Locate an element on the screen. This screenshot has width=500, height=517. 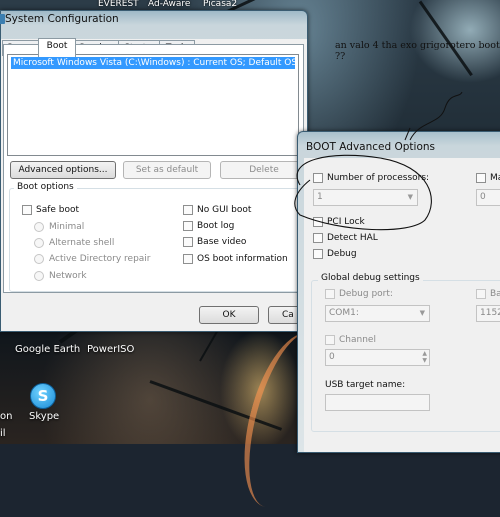
channel-checkbox is located at coordinates (330, 340).